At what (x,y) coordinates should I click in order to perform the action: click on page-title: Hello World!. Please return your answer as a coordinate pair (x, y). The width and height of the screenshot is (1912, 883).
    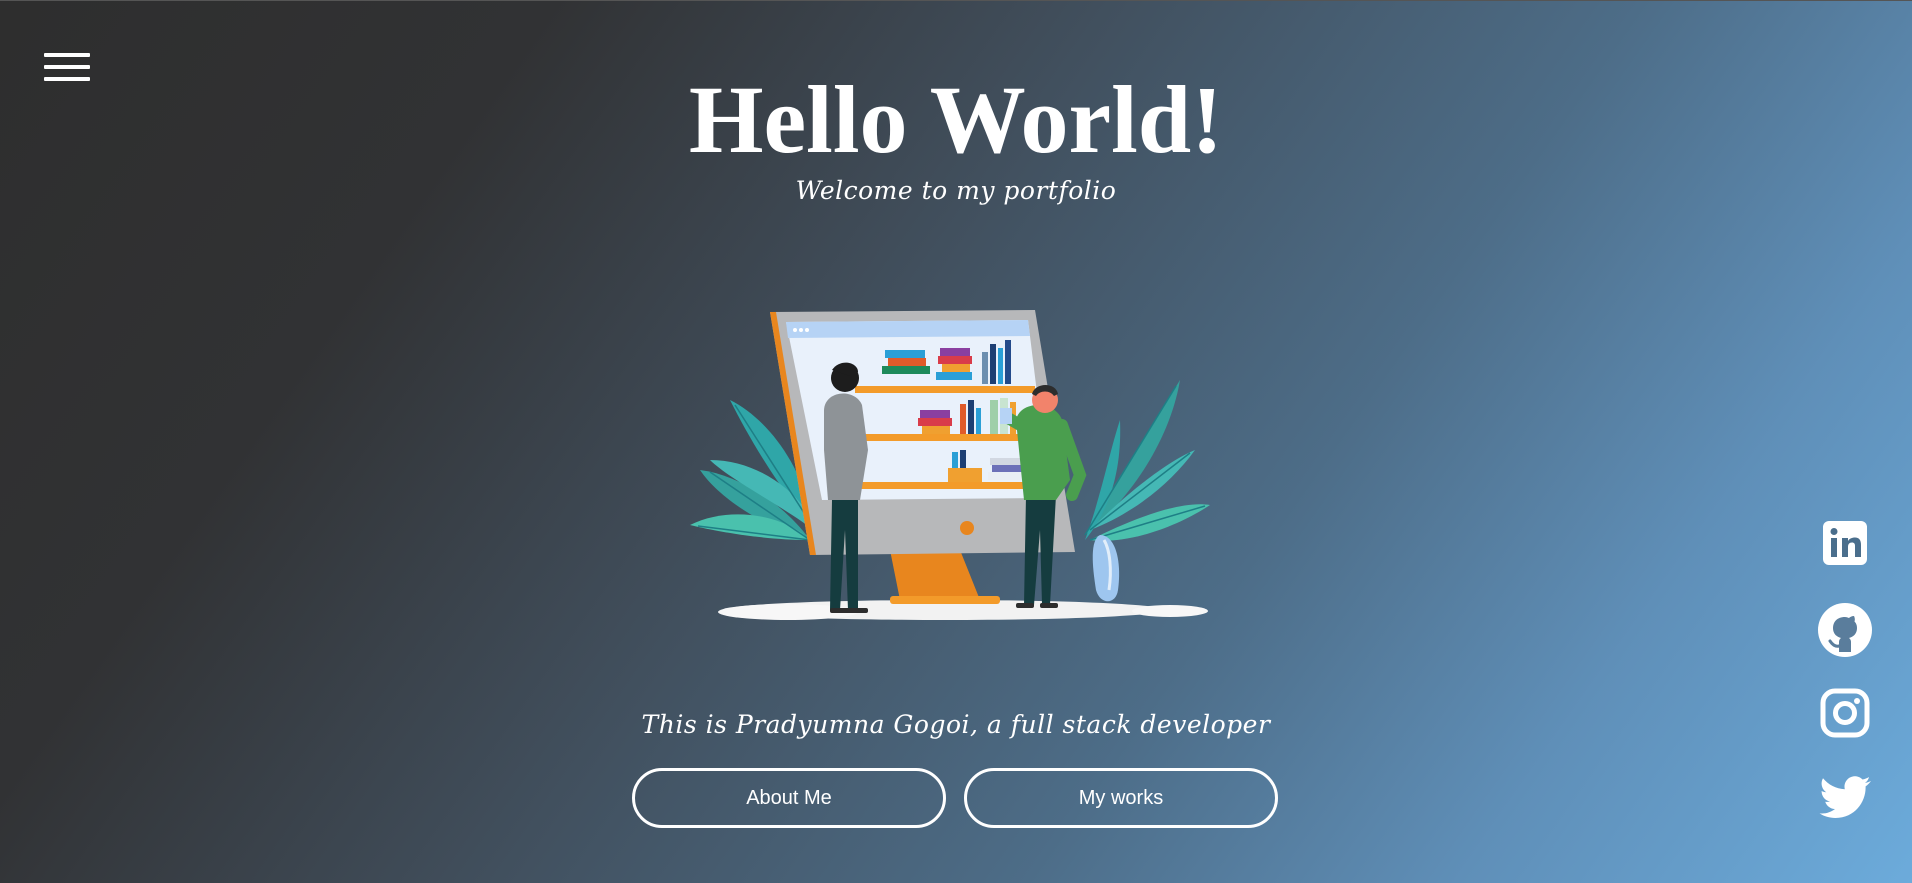
    Looking at the image, I should click on (956, 119).